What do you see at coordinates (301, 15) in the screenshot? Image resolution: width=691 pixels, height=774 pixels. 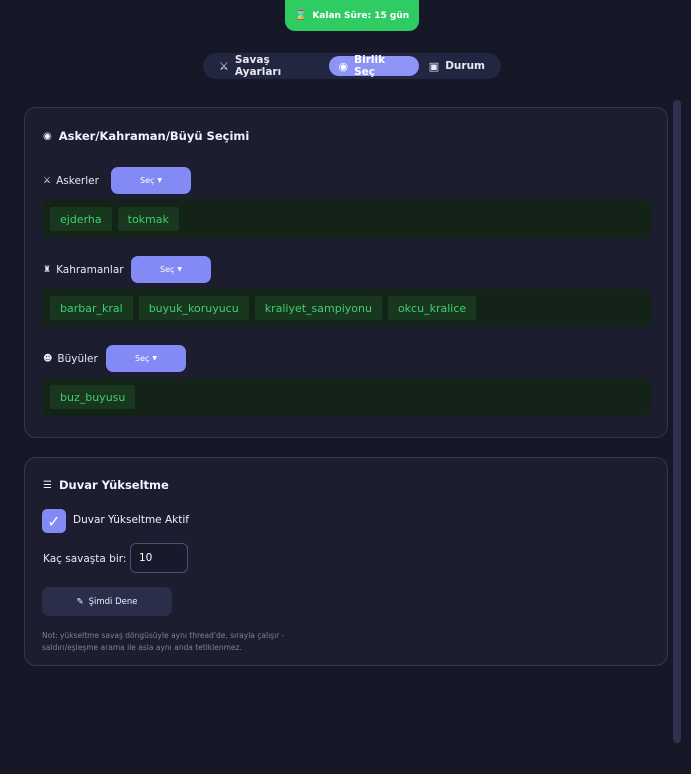 I see `hourglass-icon: ⌛` at bounding box center [301, 15].